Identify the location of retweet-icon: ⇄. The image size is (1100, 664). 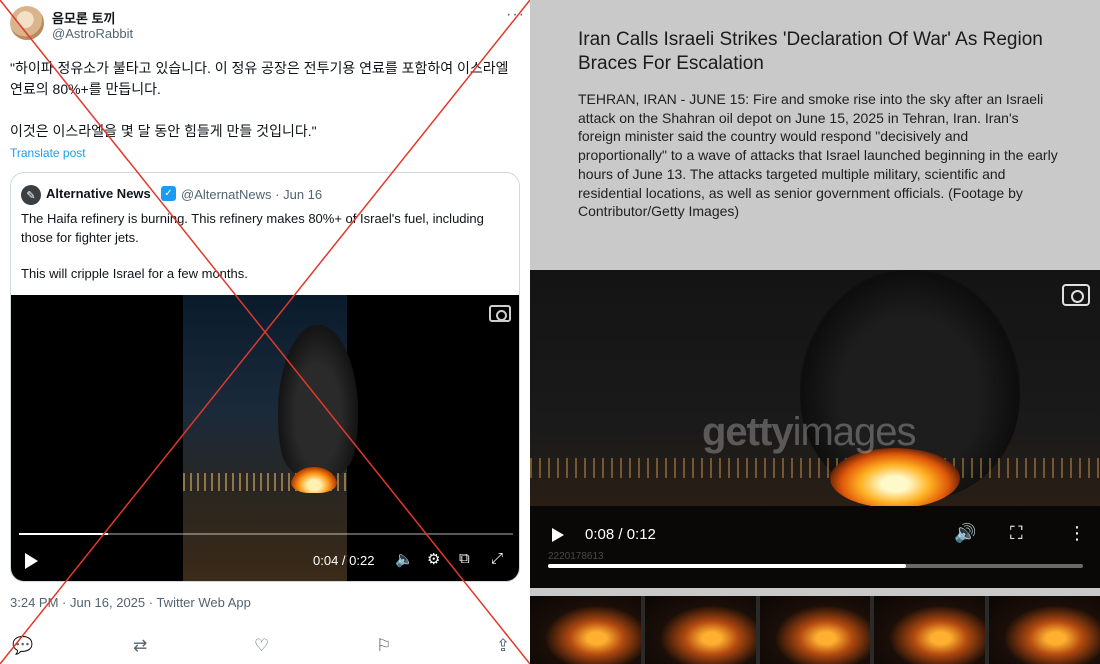
(140, 646).